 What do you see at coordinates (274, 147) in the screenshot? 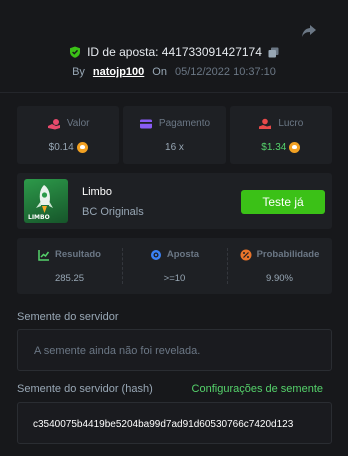
I see `stat-lucro-value: $1.34` at bounding box center [274, 147].